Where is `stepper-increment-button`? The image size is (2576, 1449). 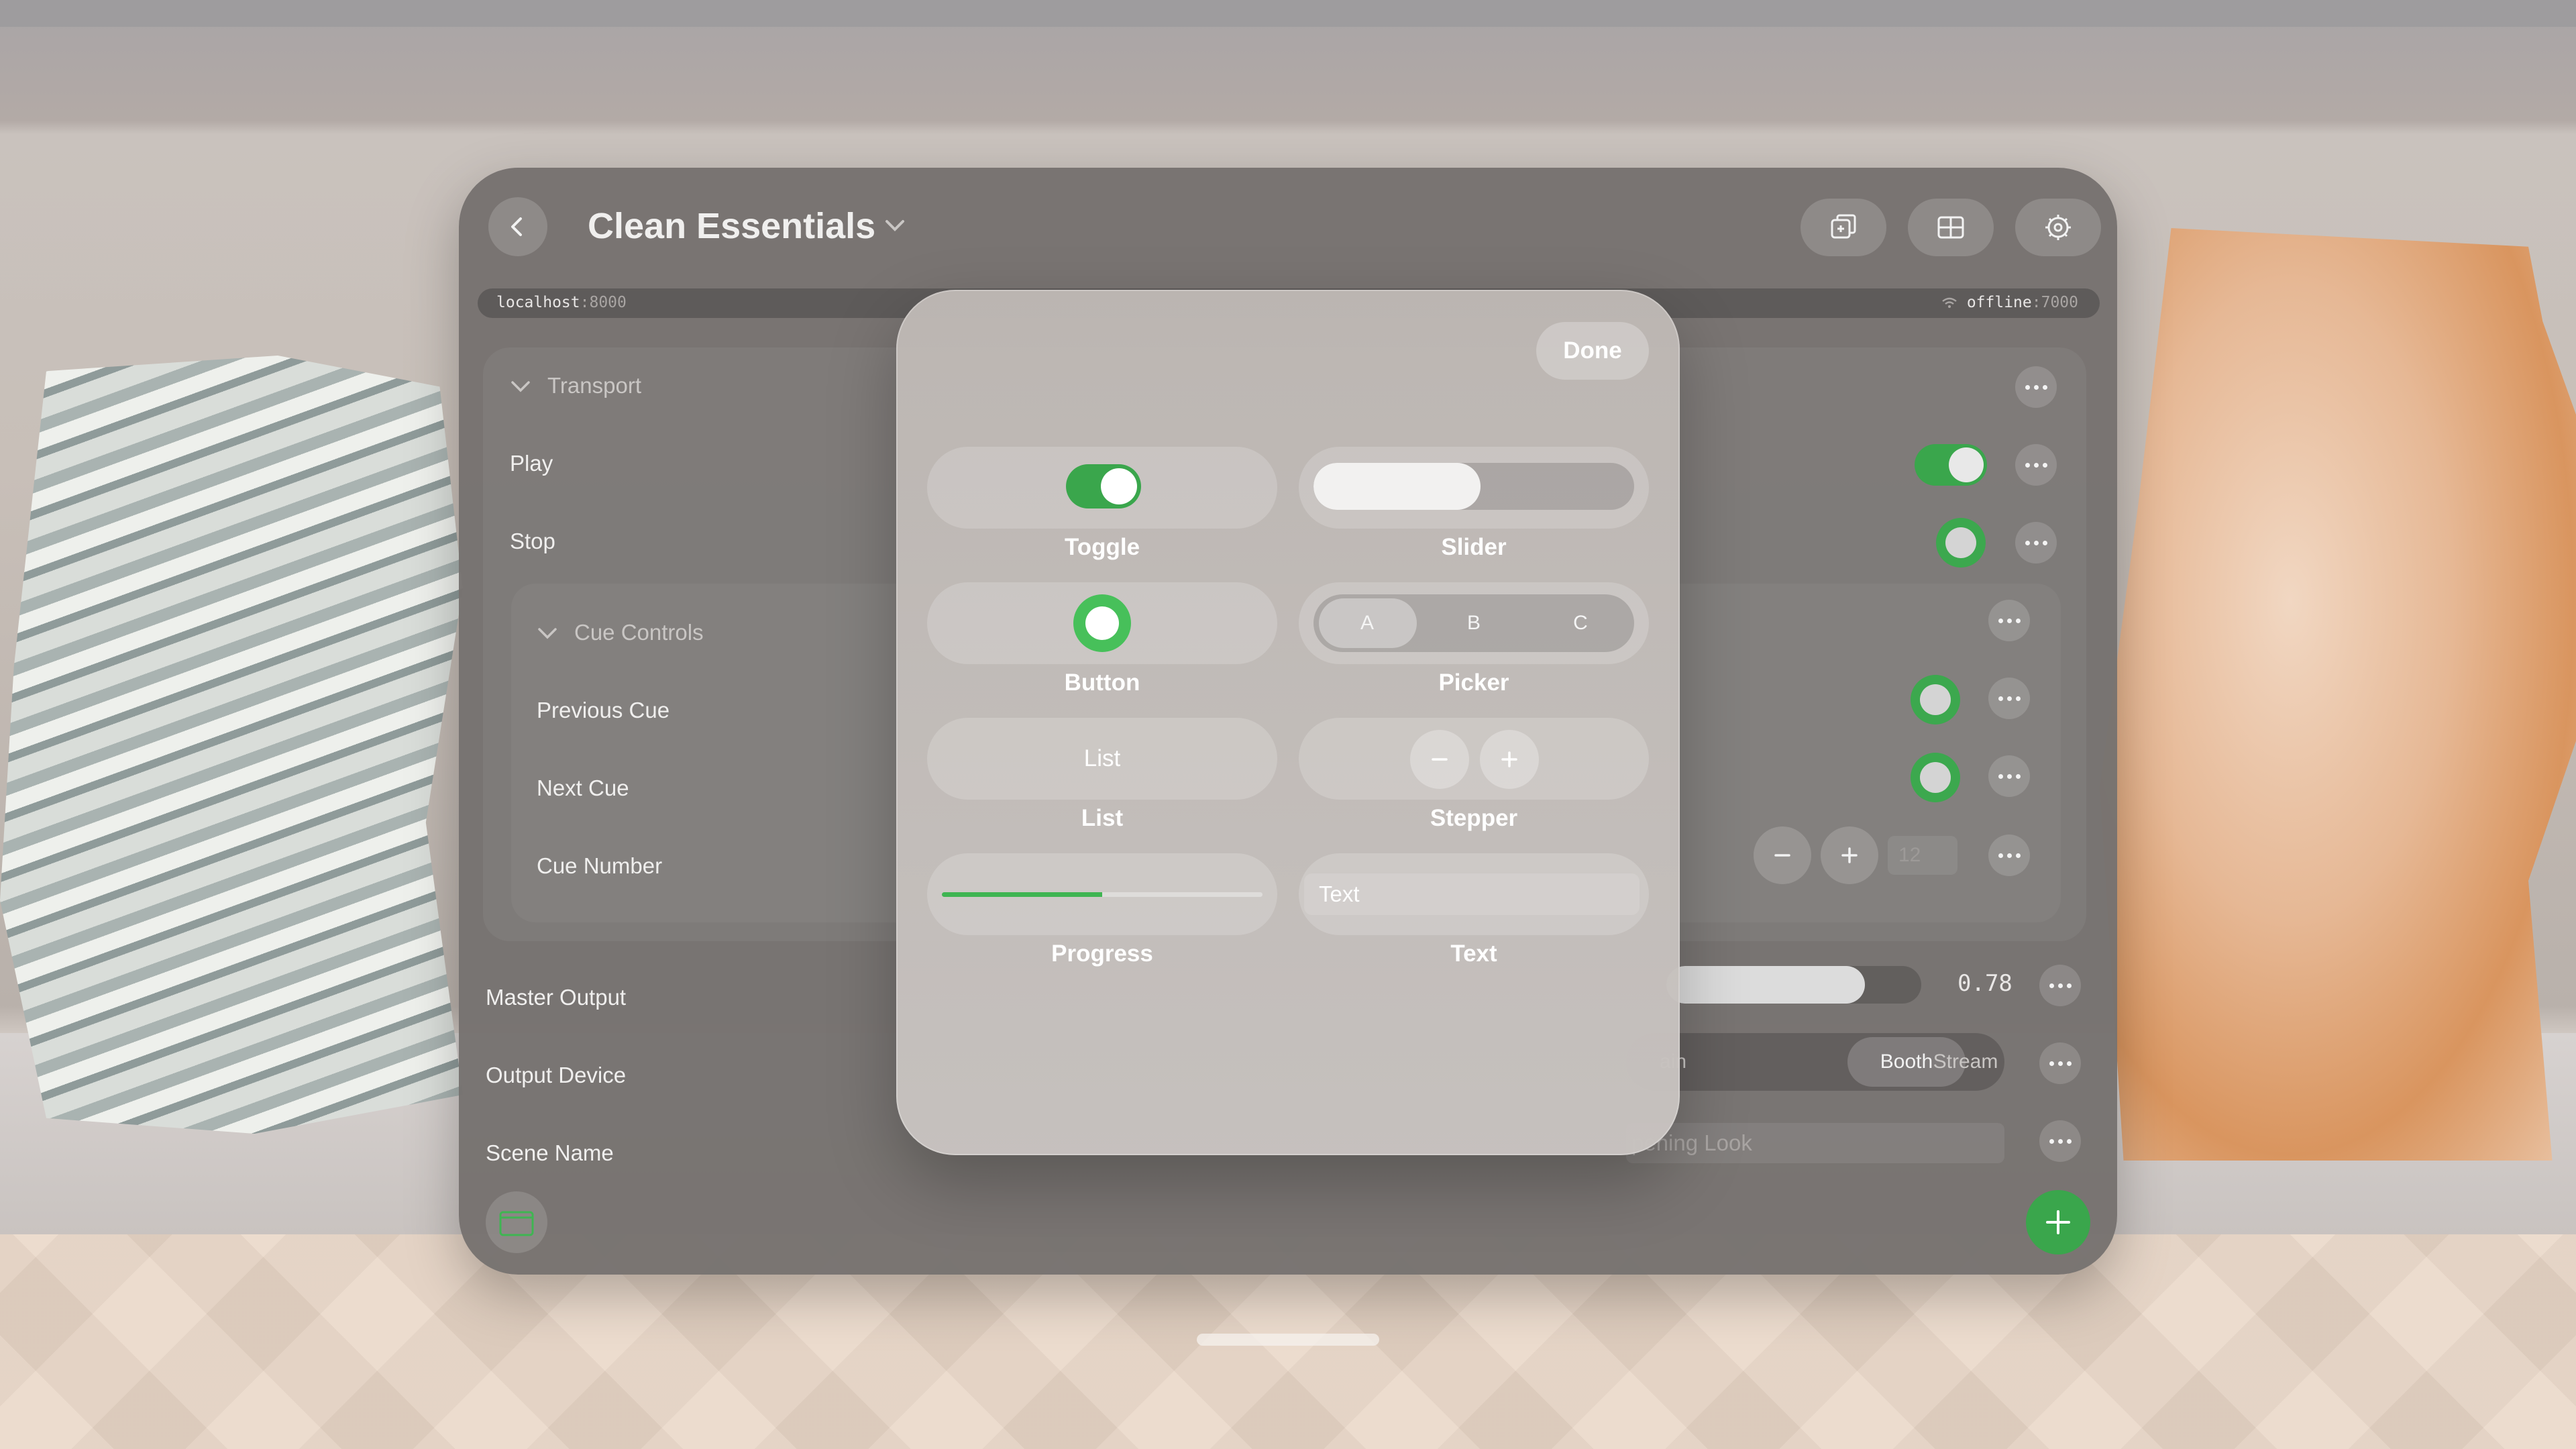
stepper-increment-button is located at coordinates (1509, 759).